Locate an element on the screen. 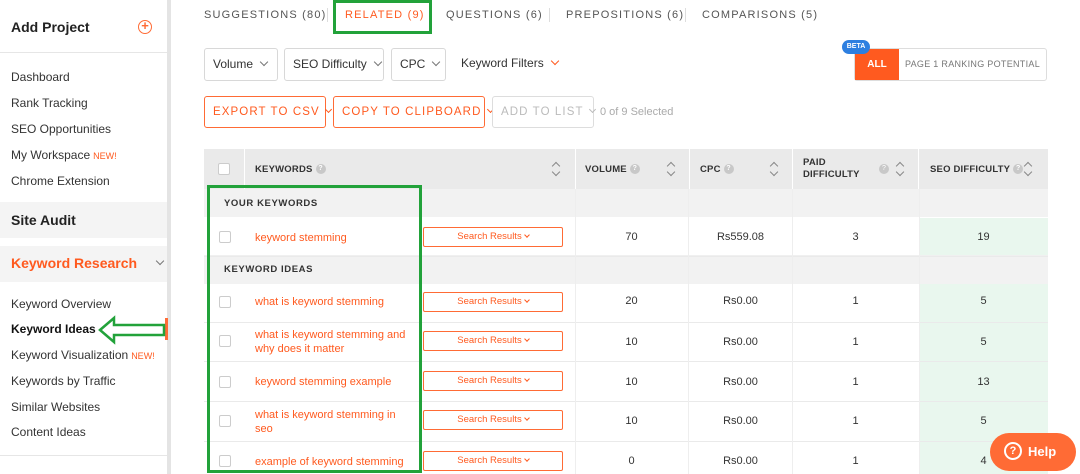 This screenshot has width=1080, height=474. select-all-checkbox is located at coordinates (224, 169).